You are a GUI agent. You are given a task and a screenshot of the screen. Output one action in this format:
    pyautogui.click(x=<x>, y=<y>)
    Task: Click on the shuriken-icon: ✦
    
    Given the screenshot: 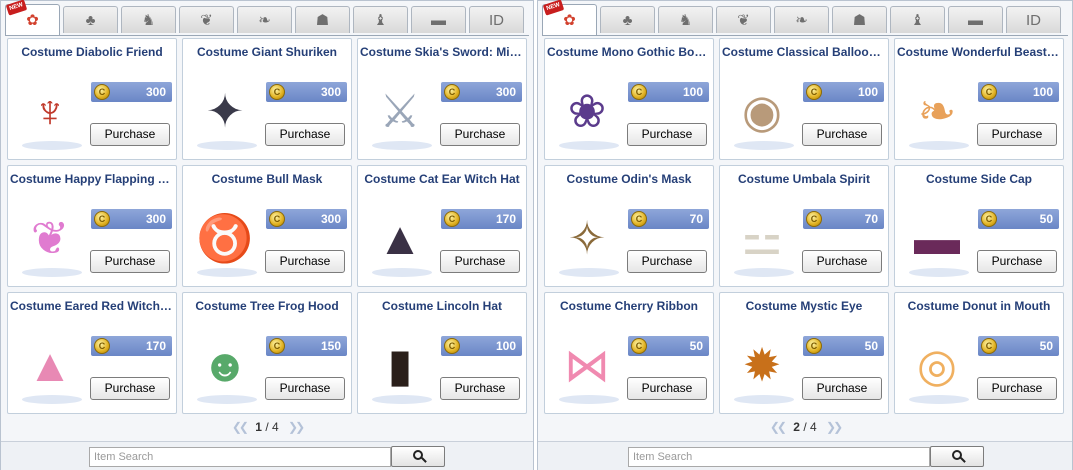 What is the action you would take?
    pyautogui.click(x=225, y=111)
    